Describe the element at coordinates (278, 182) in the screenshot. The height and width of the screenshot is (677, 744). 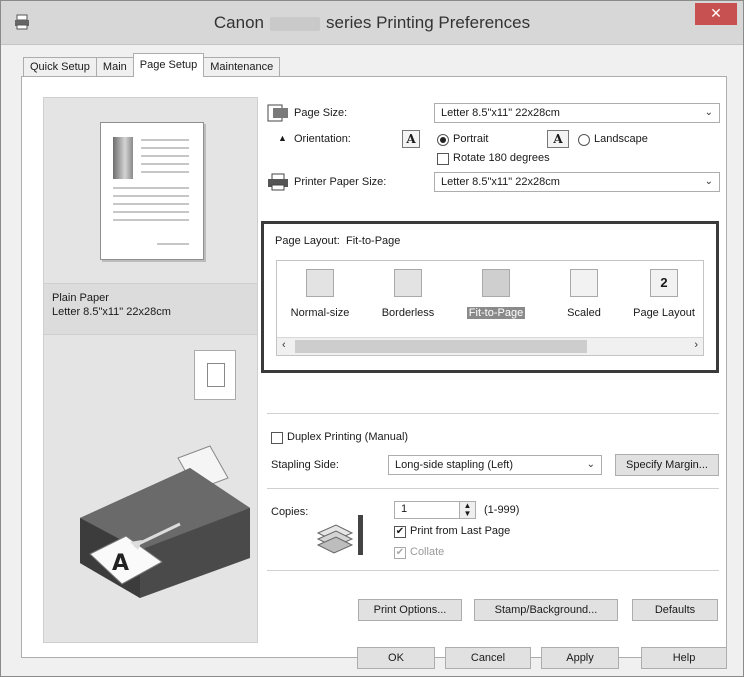
I see `printer-paper-size-icon` at that location.